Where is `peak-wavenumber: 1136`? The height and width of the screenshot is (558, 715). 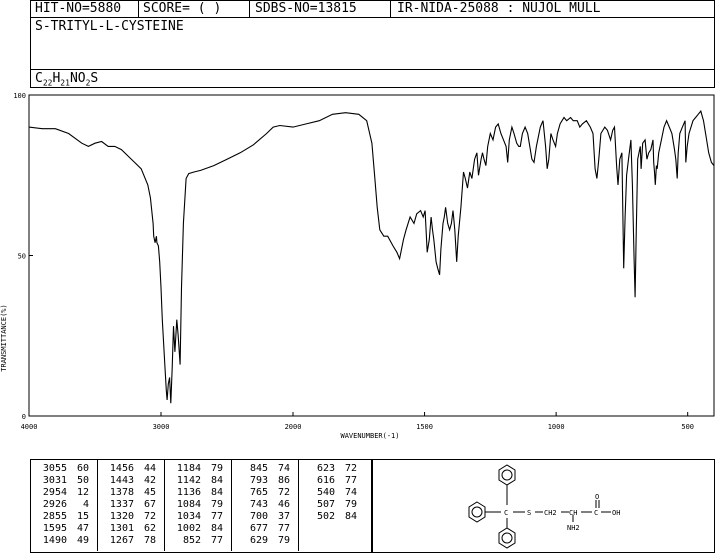
peak-wavenumber: 1136 is located at coordinates (188, 492).